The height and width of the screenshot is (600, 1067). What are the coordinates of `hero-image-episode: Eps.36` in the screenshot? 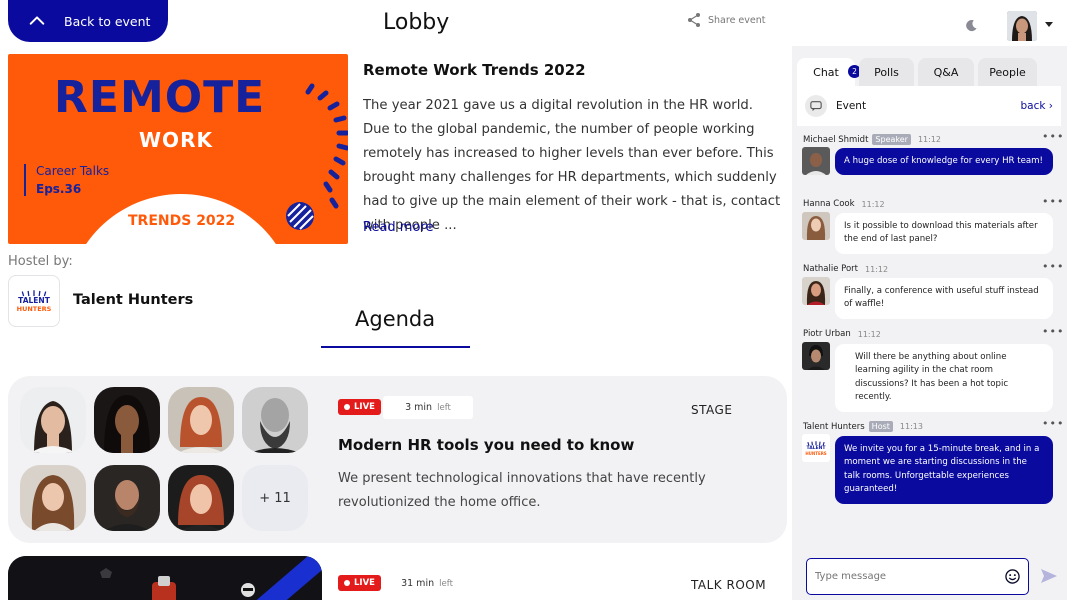 It's located at (59, 189).